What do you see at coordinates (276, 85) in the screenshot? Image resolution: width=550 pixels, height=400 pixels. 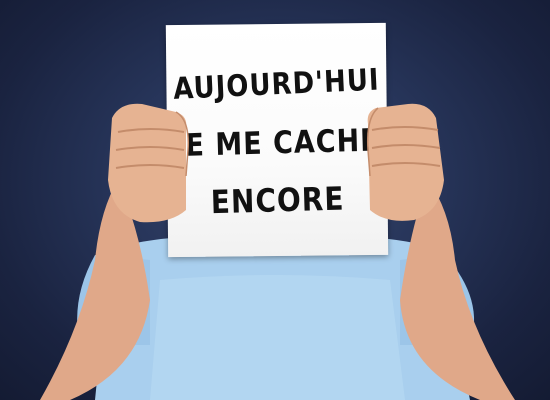 I see `sign-line-1: AUJOURD'HUI` at bounding box center [276, 85].